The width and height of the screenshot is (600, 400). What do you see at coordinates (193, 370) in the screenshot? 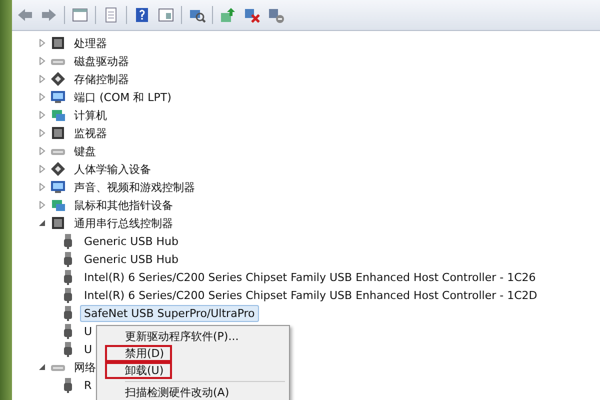
I see `menu-item: 卸载(U)` at bounding box center [193, 370].